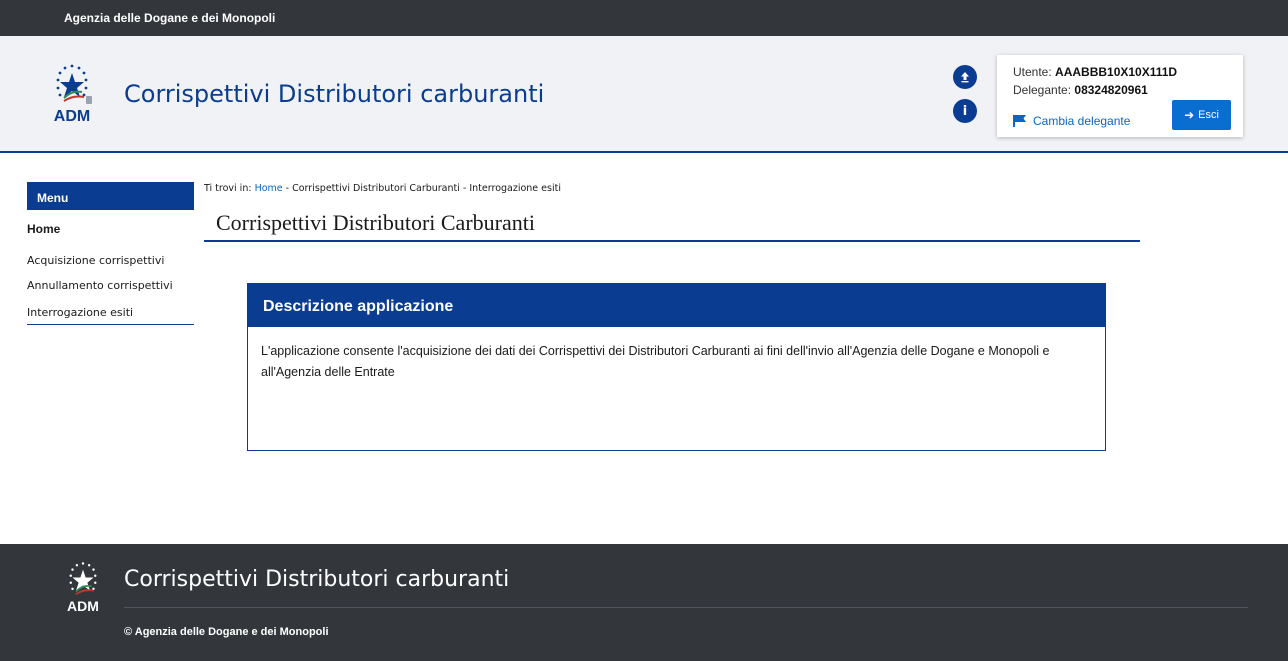  I want to click on breadcrumb-home-link: Home, so click(269, 188).